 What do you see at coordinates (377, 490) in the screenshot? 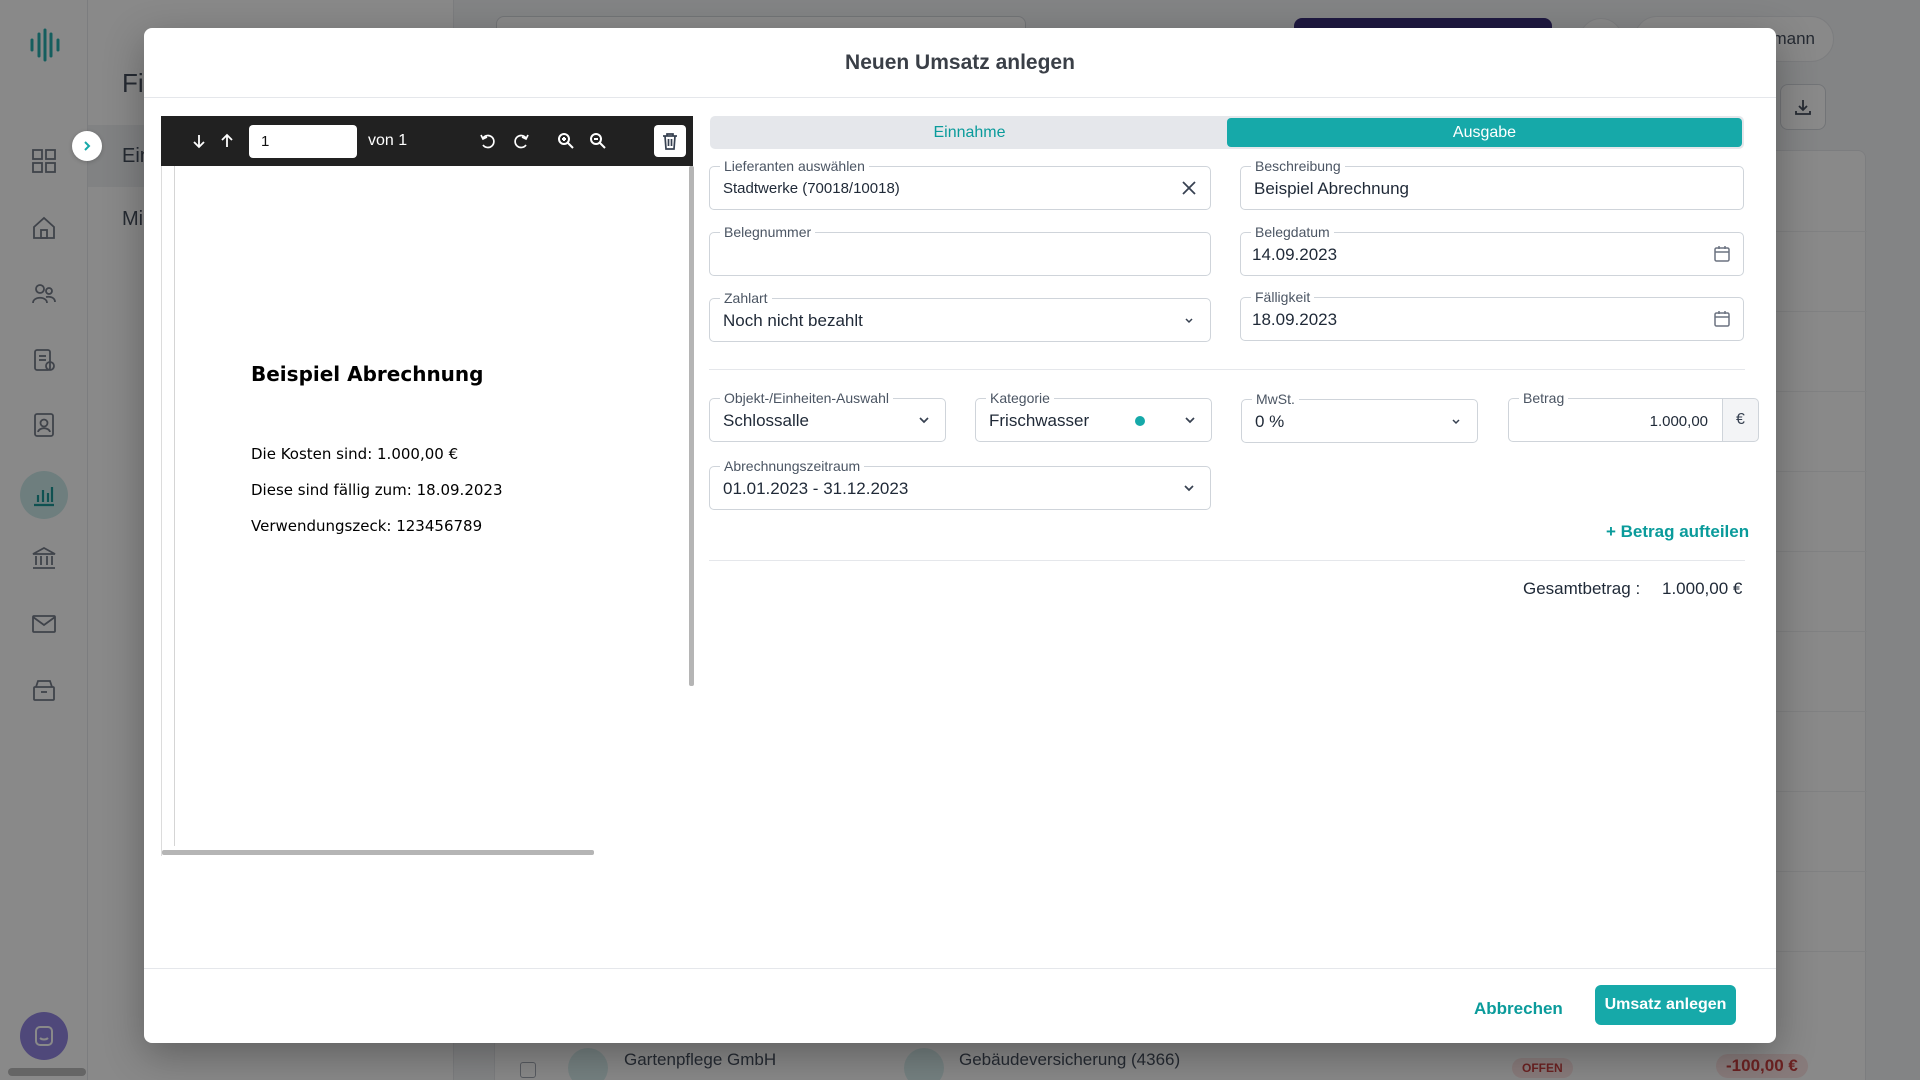
I see `document-line: Diese sind fällig zum: 18.09.2023` at bounding box center [377, 490].